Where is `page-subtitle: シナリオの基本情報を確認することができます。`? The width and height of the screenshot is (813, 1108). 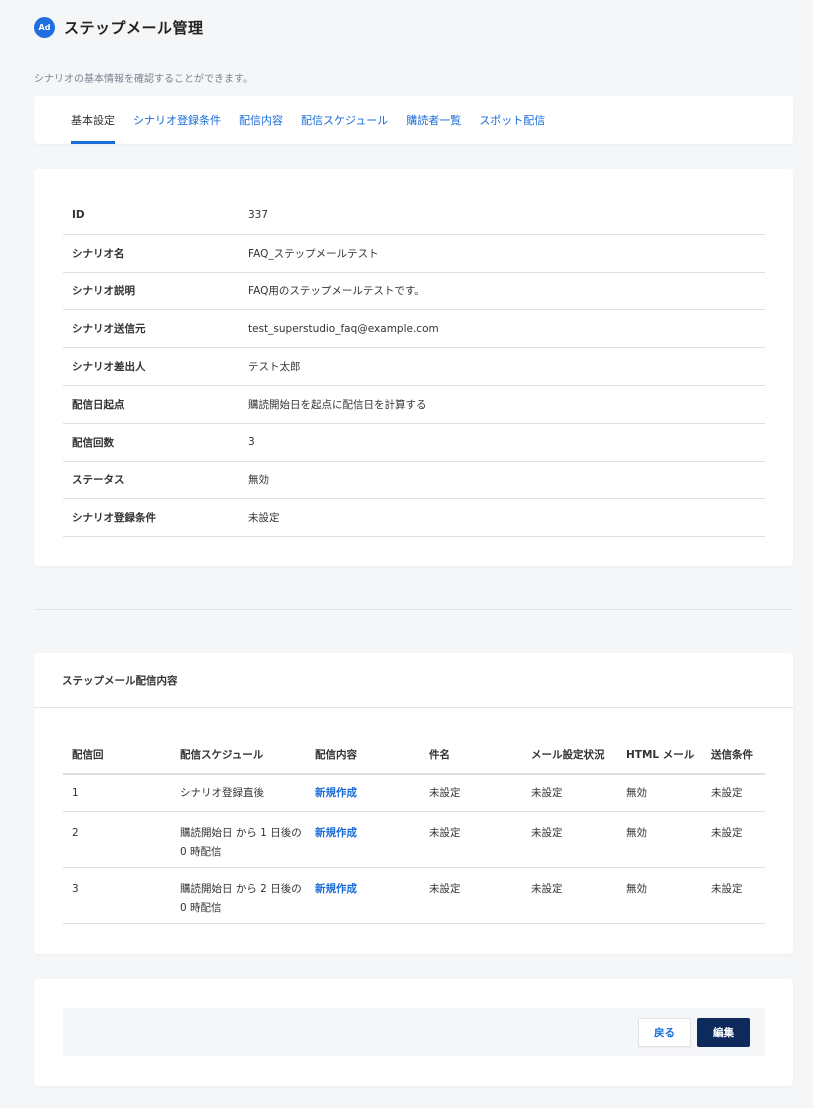
page-subtitle: シナリオの基本情報を確認することができます。 is located at coordinates (143, 79).